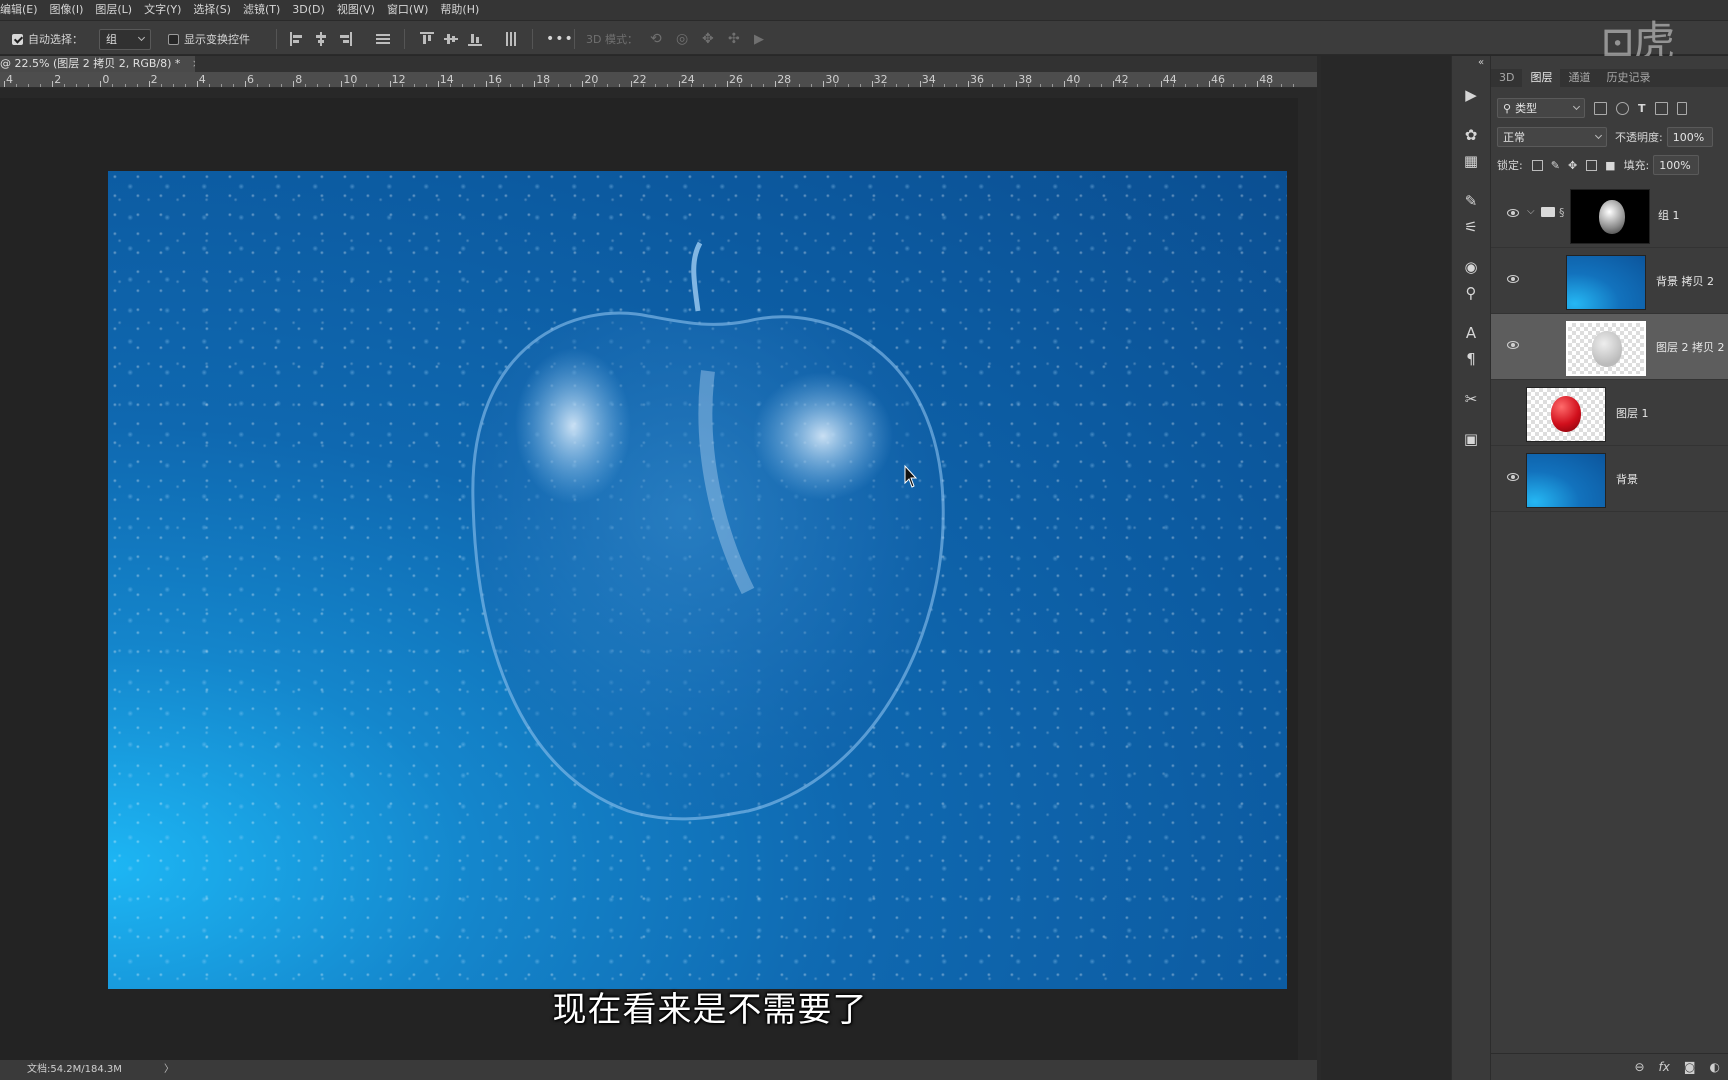 The image size is (1728, 1080). I want to click on align-right-icon, so click(345, 39).